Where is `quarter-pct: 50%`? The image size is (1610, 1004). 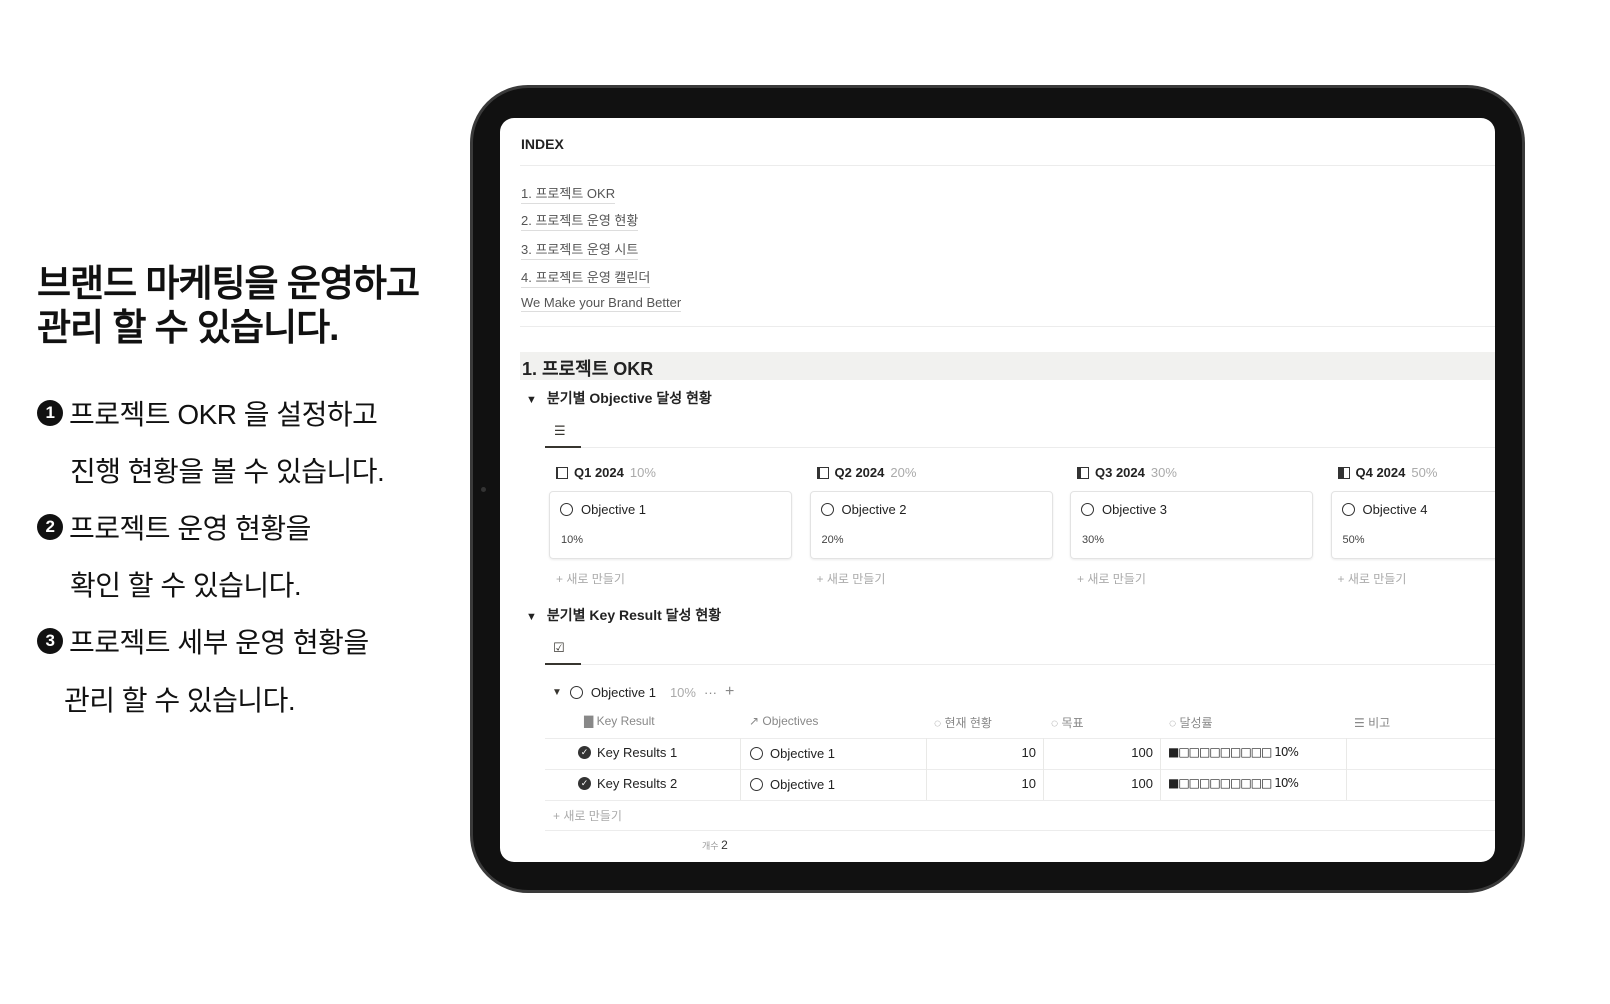
quarter-pct: 50% is located at coordinates (1424, 472).